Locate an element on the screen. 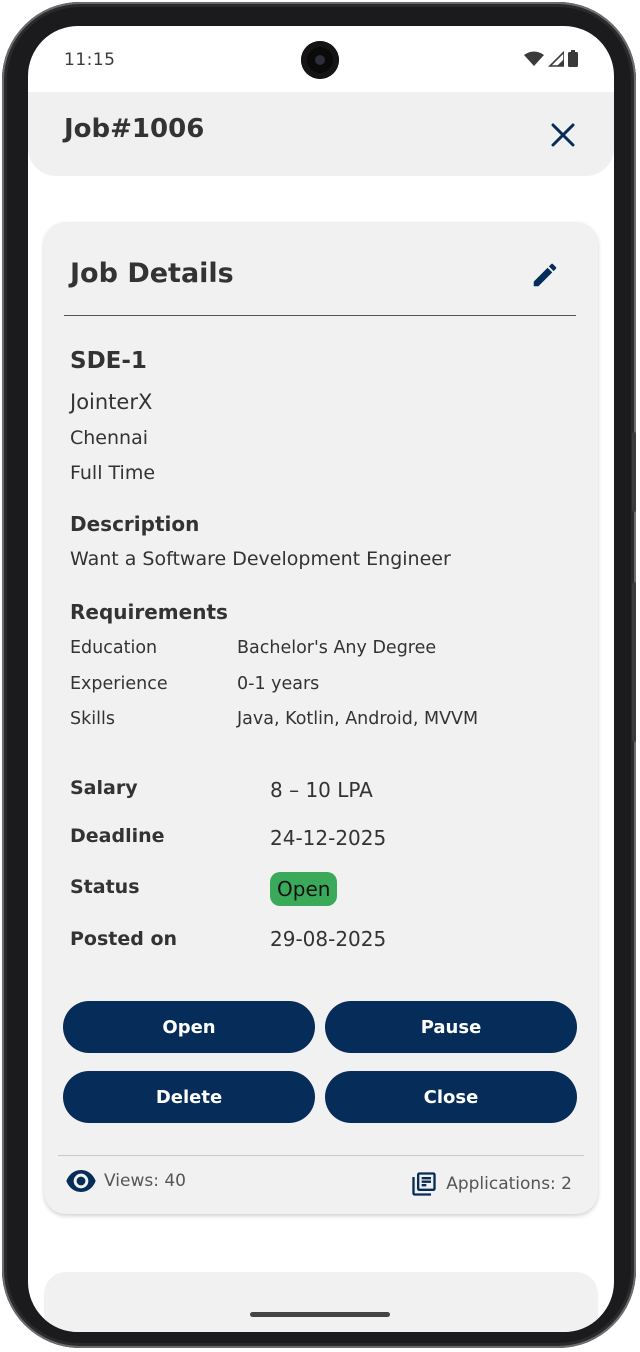  edit-icon is located at coordinates (545, 275).